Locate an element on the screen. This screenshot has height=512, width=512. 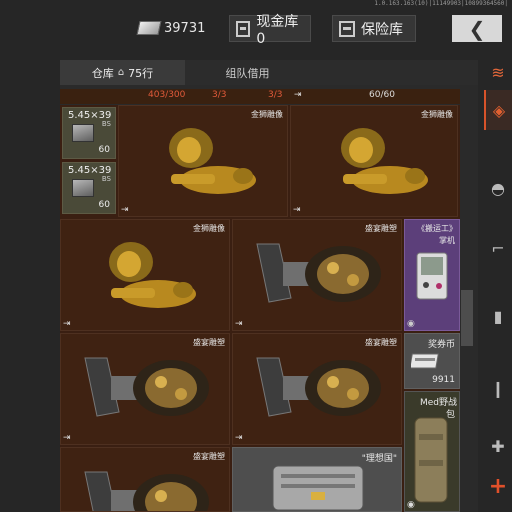
item-subname: 掌机 is located at coordinates (447, 240).